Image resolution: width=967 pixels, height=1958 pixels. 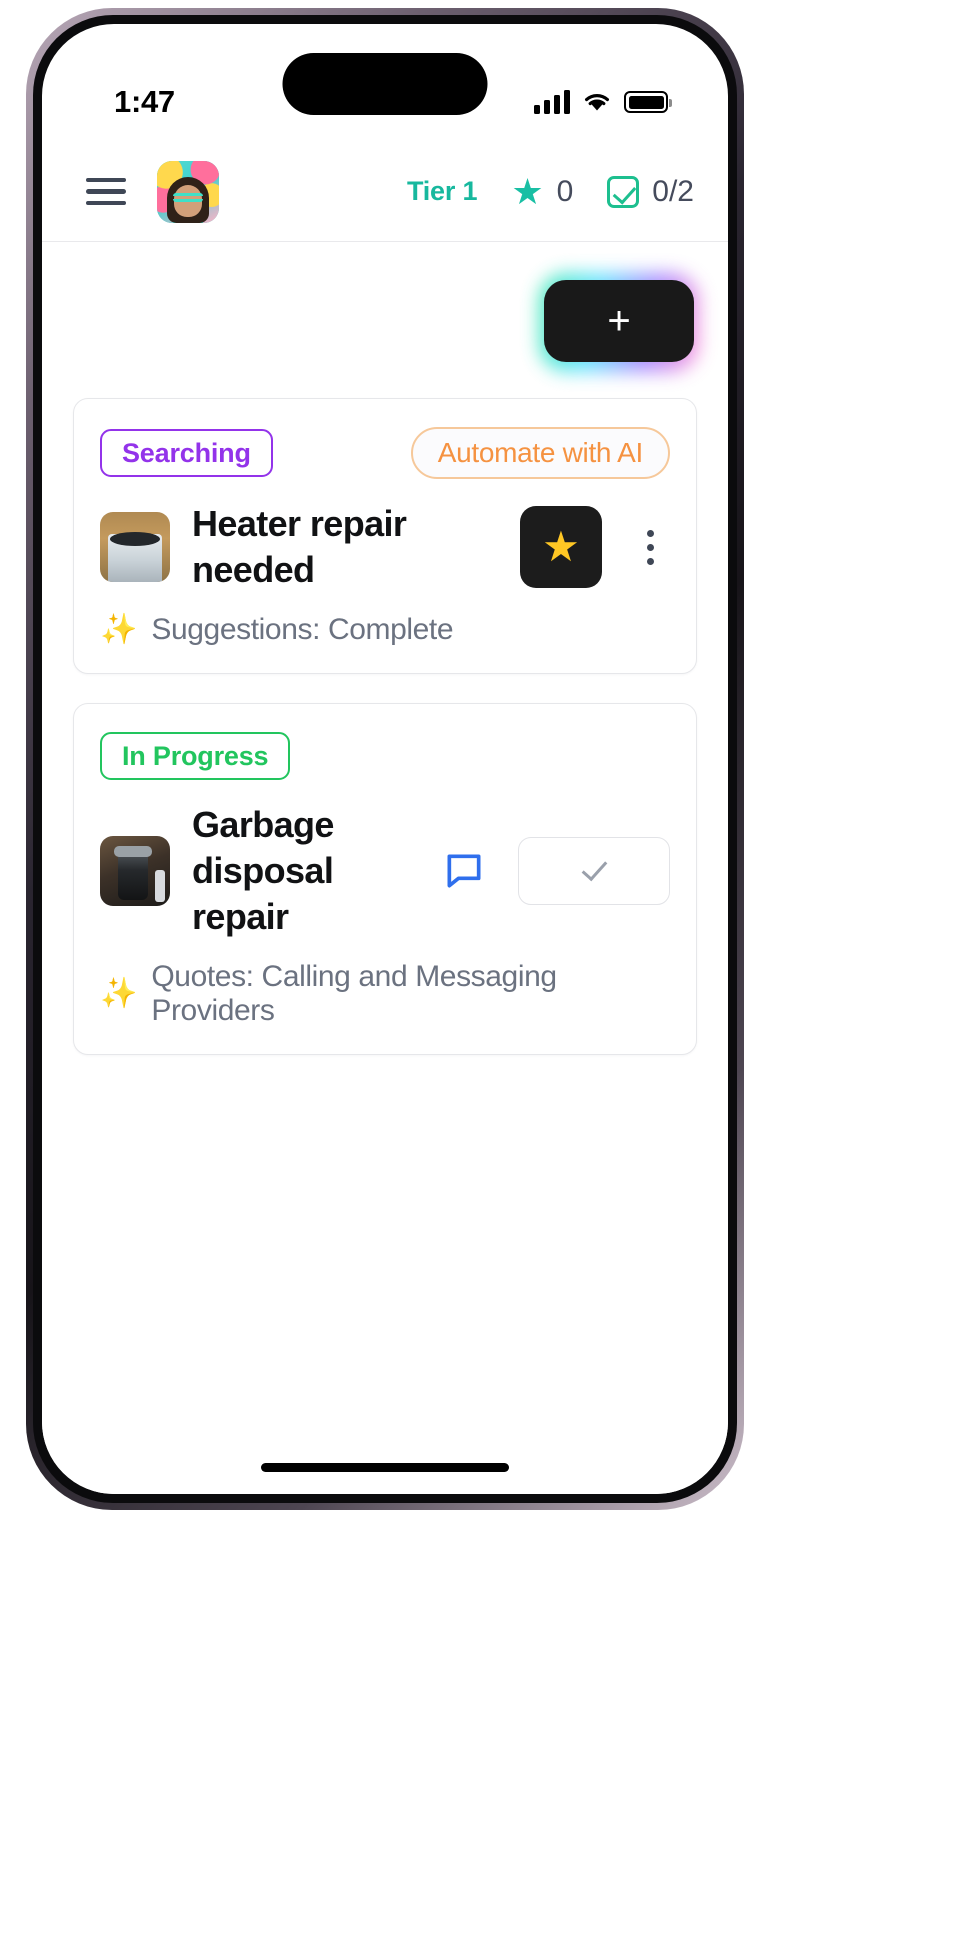 I want to click on task-status-text: Quotes: Calling and Messaging Providers, so click(x=354, y=994).